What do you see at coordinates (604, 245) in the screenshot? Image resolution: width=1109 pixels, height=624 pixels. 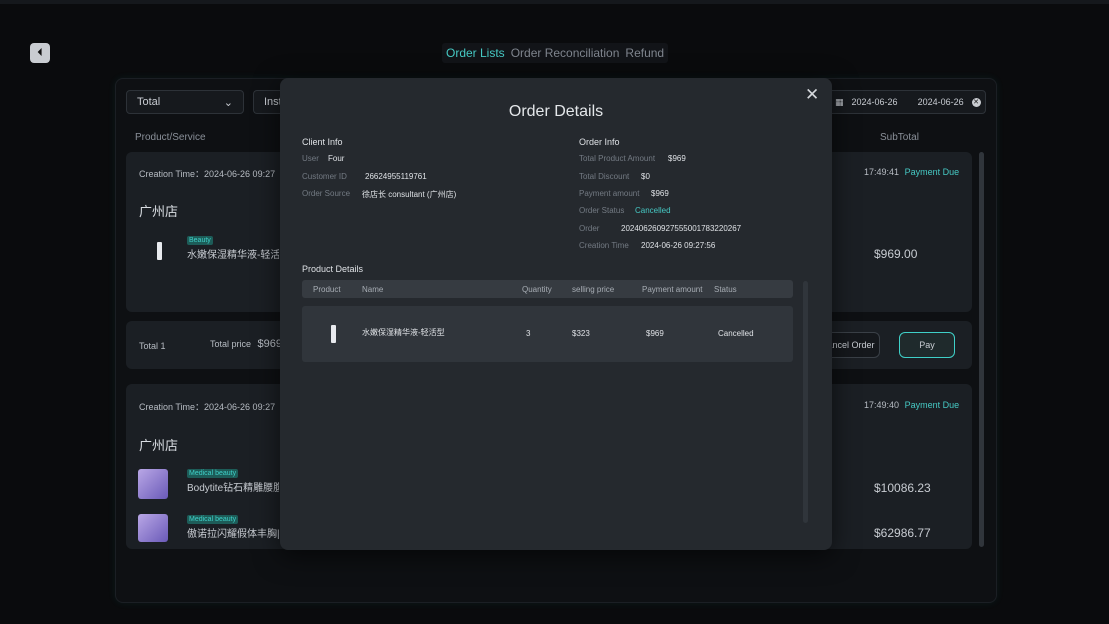 I see `creation-time-label: Creation Time` at bounding box center [604, 245].